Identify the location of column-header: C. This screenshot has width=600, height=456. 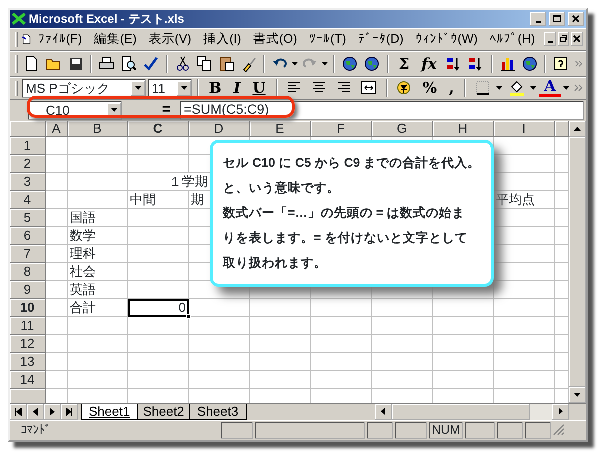
(158, 128).